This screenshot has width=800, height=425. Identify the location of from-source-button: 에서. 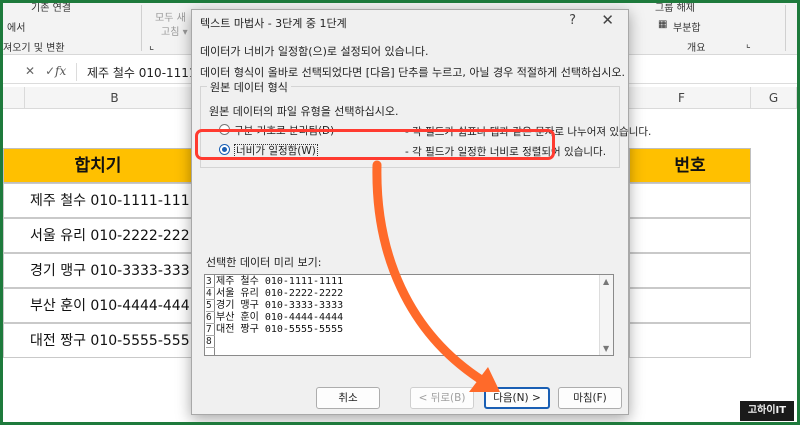
(16, 26).